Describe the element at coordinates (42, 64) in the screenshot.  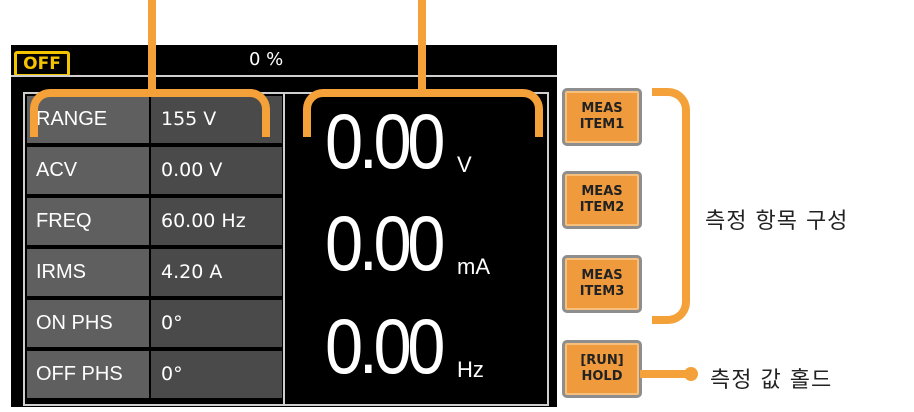
I see `output-state-badge: OFF` at that location.